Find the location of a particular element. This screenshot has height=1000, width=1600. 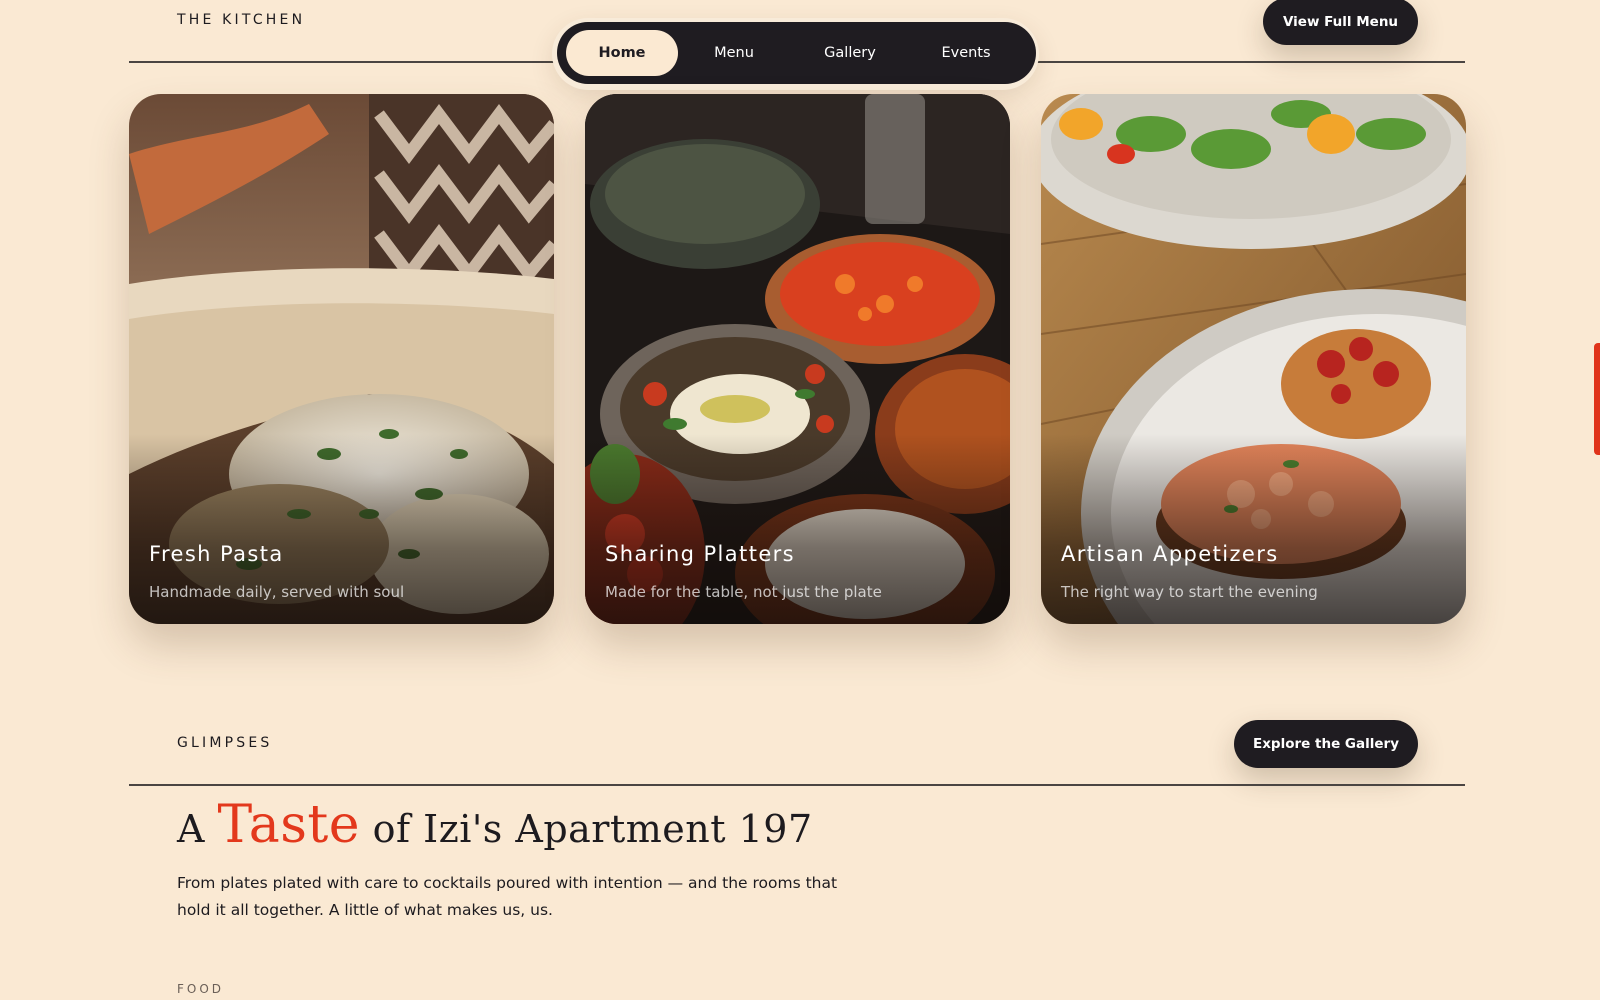

main-nav: Home Menu Gallery Events is located at coordinates (796, 53).